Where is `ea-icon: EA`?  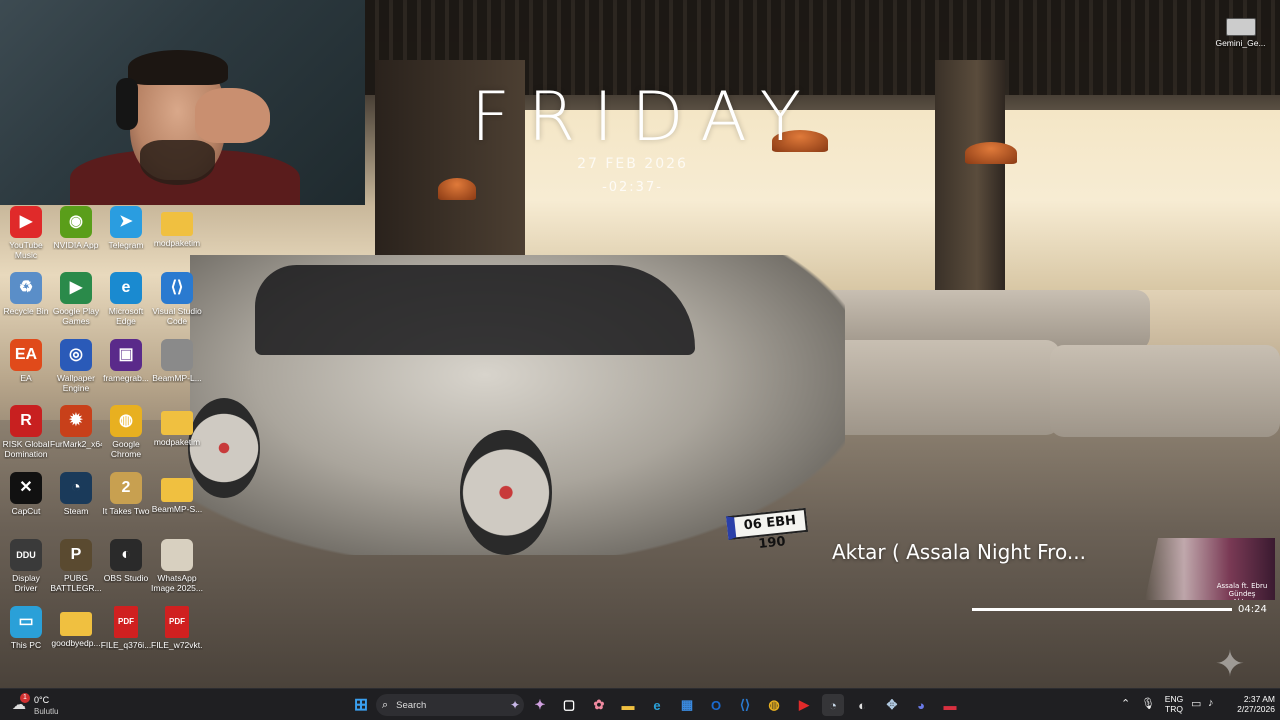
ea-icon: EA is located at coordinates (26, 355).